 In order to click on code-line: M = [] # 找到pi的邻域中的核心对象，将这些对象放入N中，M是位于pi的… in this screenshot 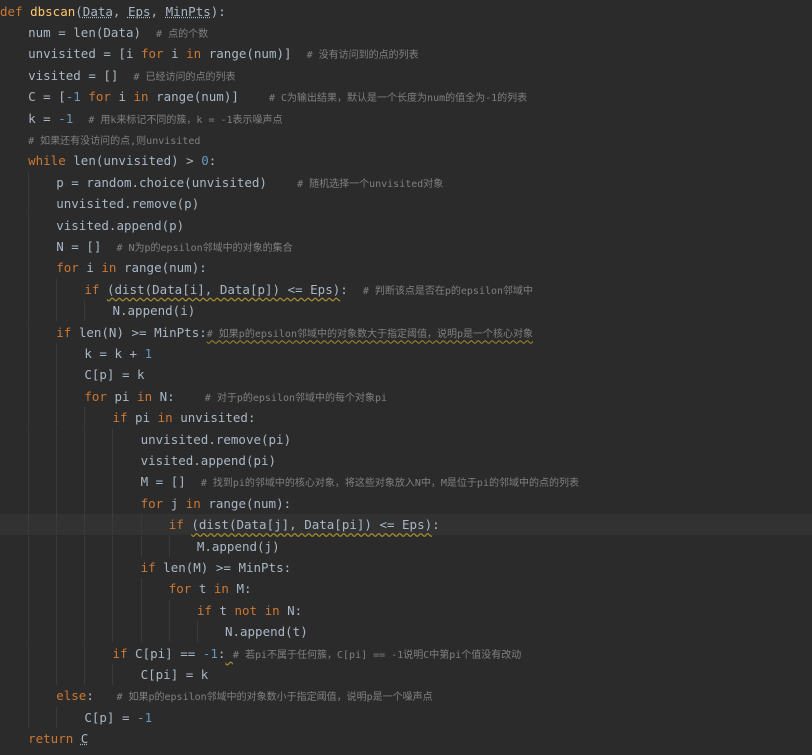, I will do `click(406, 482)`.